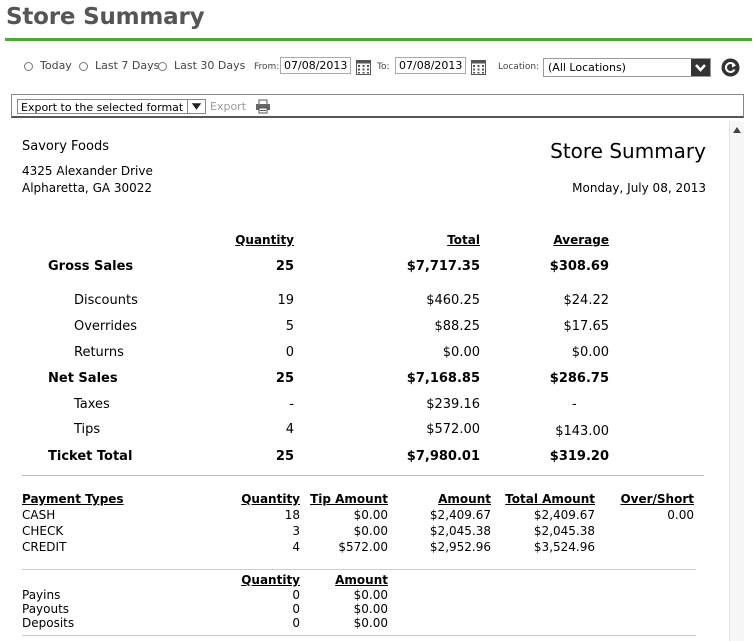 The image size is (756, 641). I want to click on cash-header-quantity: Quantity, so click(270, 580).